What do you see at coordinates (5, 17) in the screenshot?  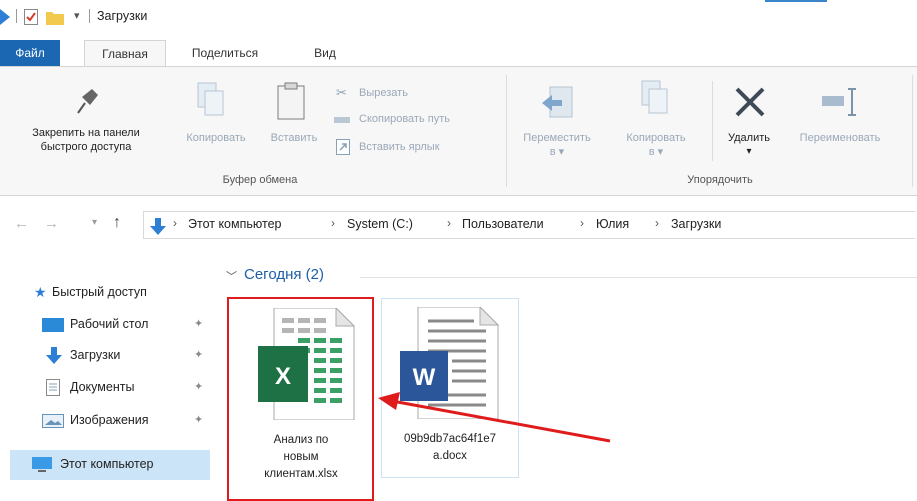 I see `explorer-icon` at bounding box center [5, 17].